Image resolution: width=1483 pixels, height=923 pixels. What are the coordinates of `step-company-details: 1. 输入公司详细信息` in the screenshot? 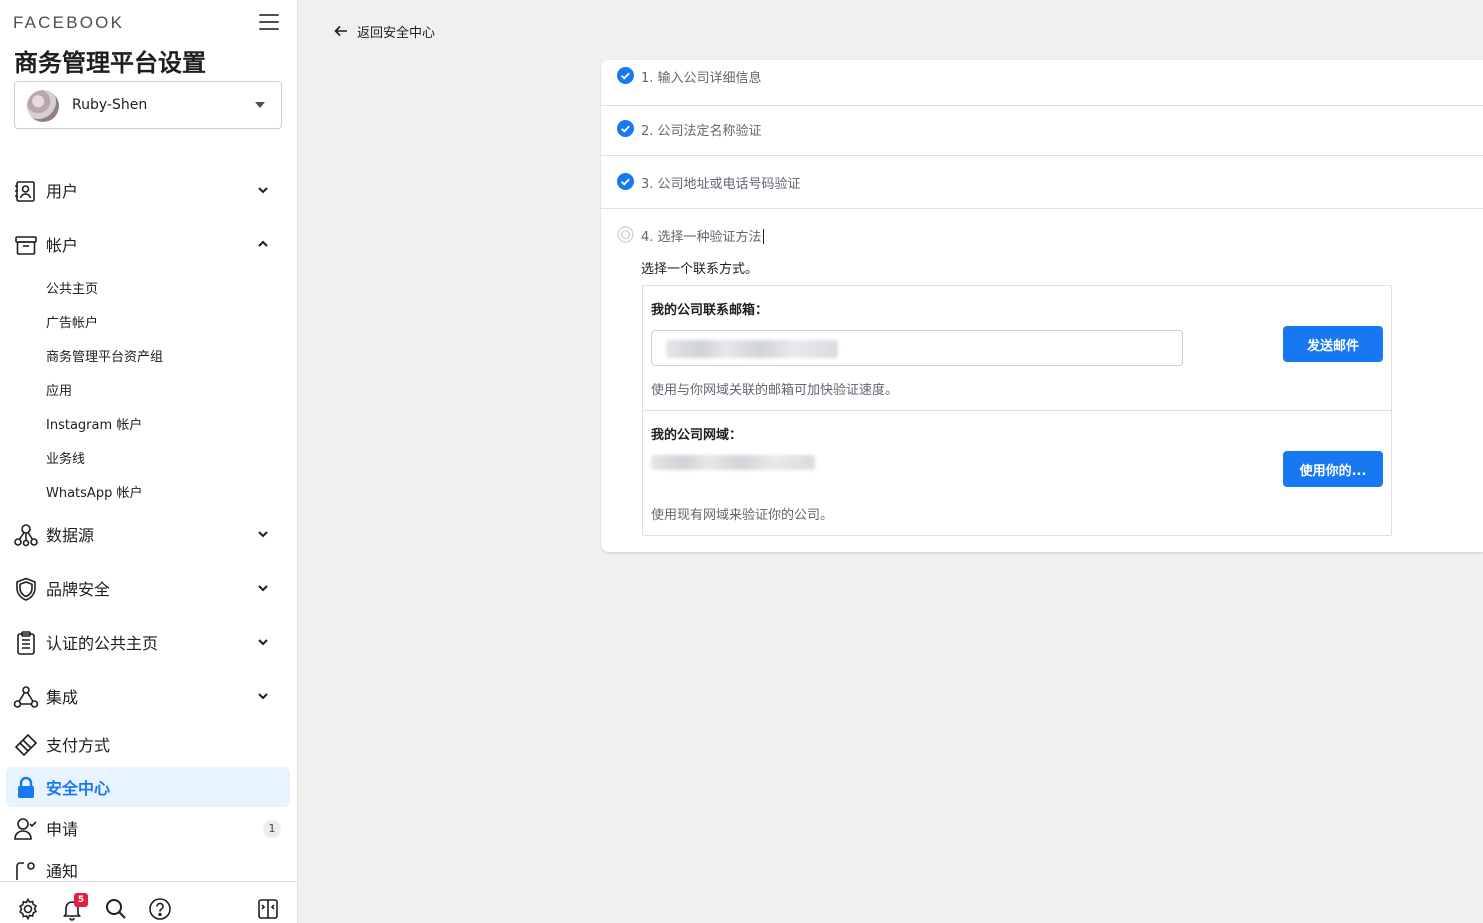 It's located at (1042, 83).